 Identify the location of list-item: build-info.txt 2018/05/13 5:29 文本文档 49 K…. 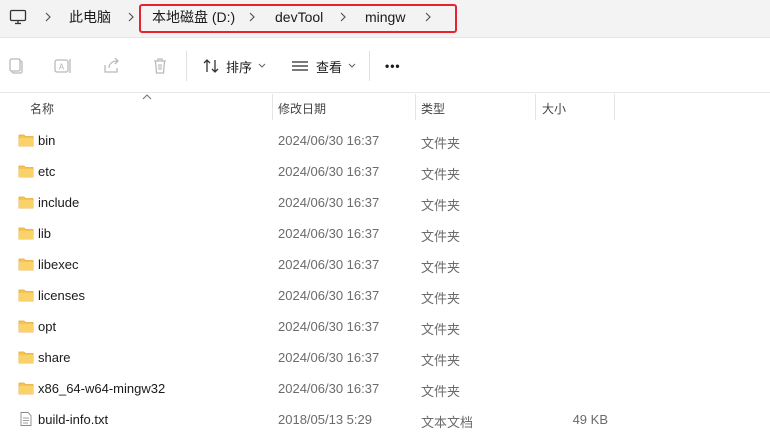
(385, 419).